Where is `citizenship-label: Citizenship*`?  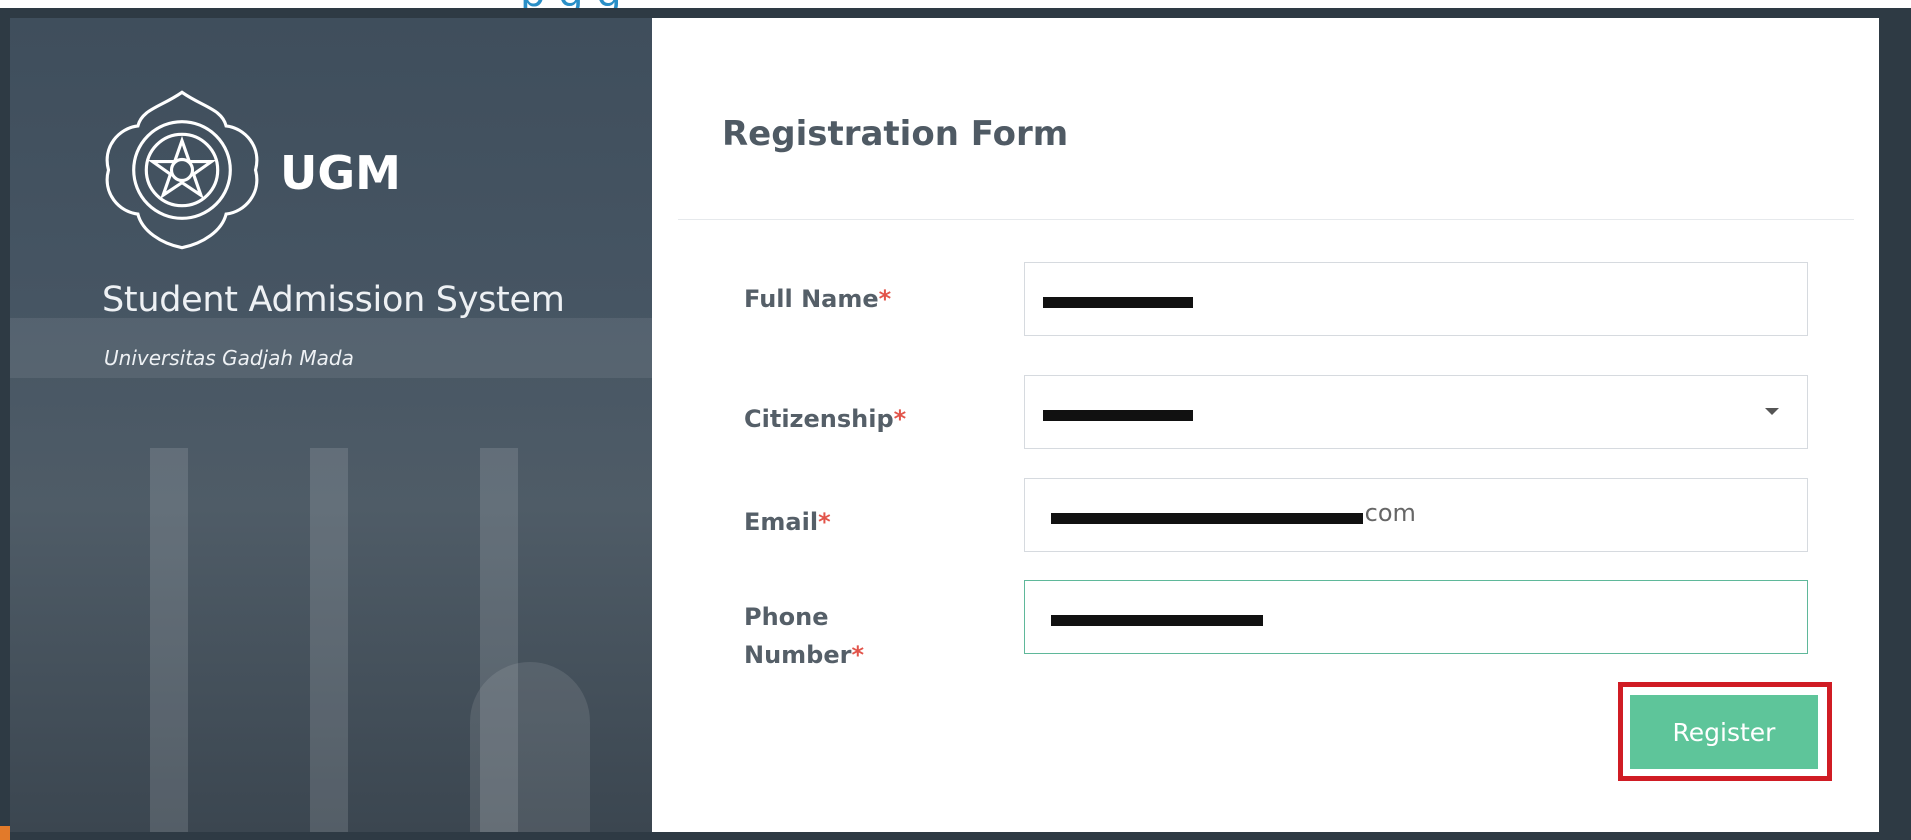 citizenship-label: Citizenship* is located at coordinates (825, 419).